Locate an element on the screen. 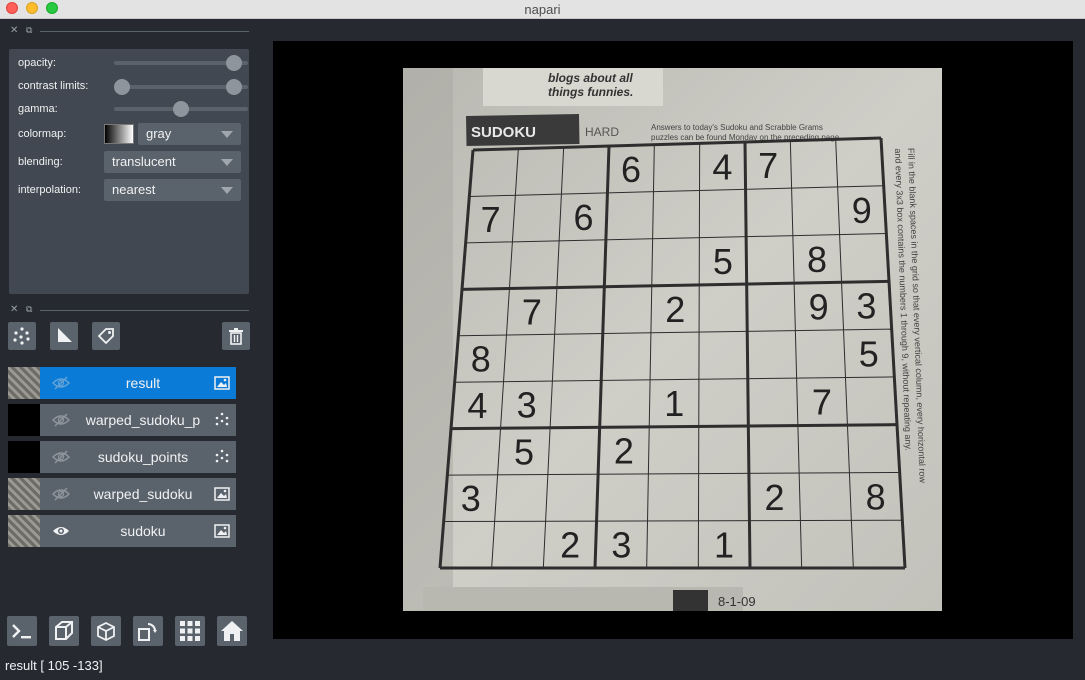  opacity-slider is located at coordinates (181, 63).